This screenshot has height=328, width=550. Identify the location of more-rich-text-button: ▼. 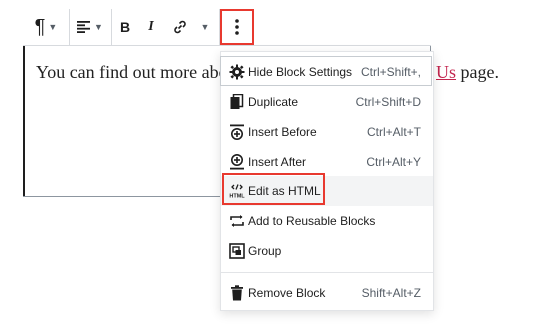
(205, 27).